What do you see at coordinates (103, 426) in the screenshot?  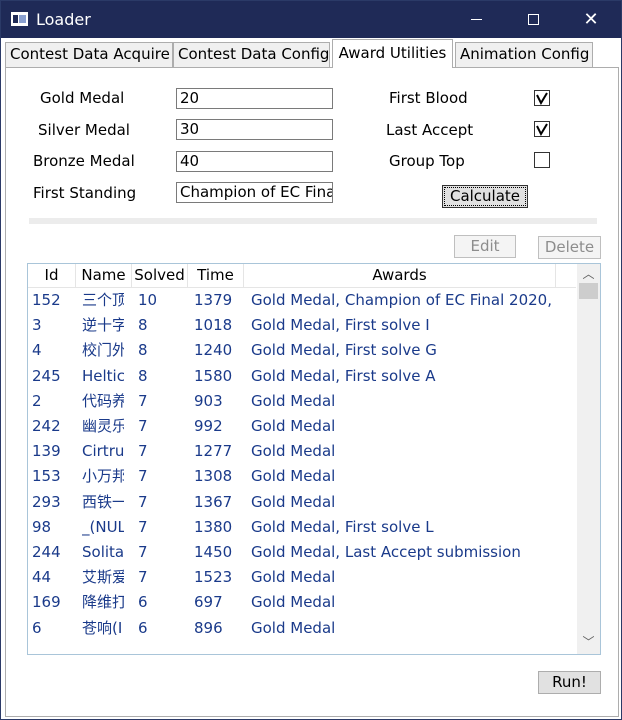 I see `cell-name: 幽灵乐` at bounding box center [103, 426].